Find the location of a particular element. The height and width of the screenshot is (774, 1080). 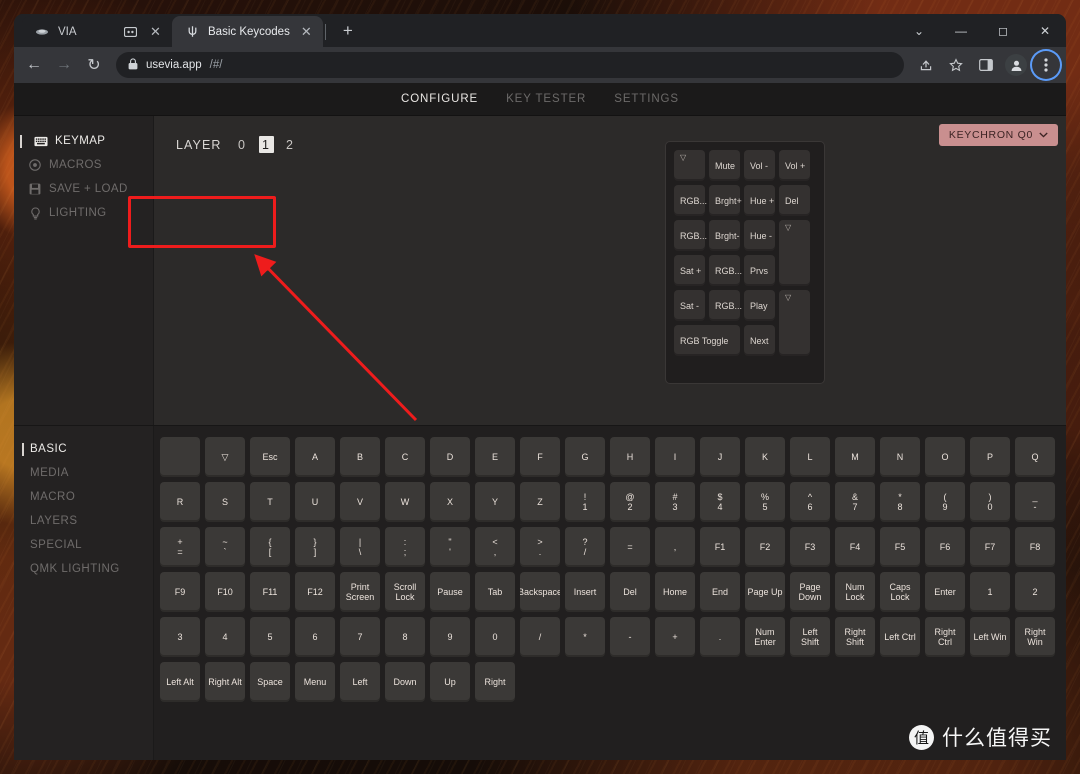

keycode-key: (9 is located at coordinates (945, 502).